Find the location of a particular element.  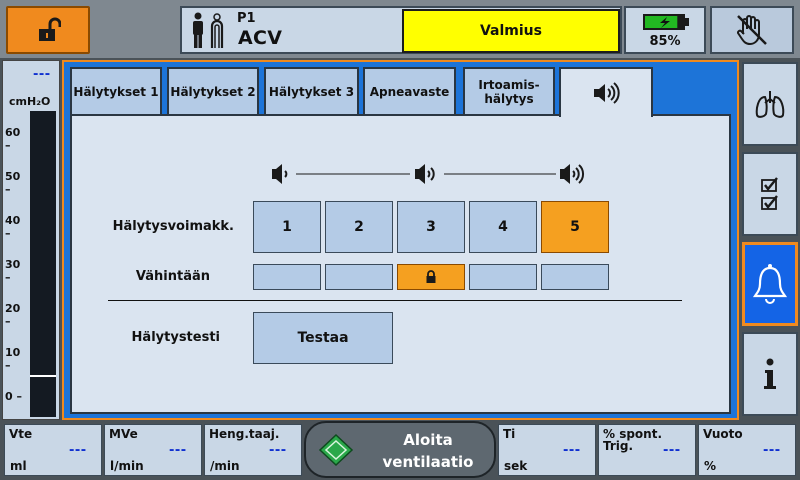

pressure-unit: cmH₂O is located at coordinates (30, 101).